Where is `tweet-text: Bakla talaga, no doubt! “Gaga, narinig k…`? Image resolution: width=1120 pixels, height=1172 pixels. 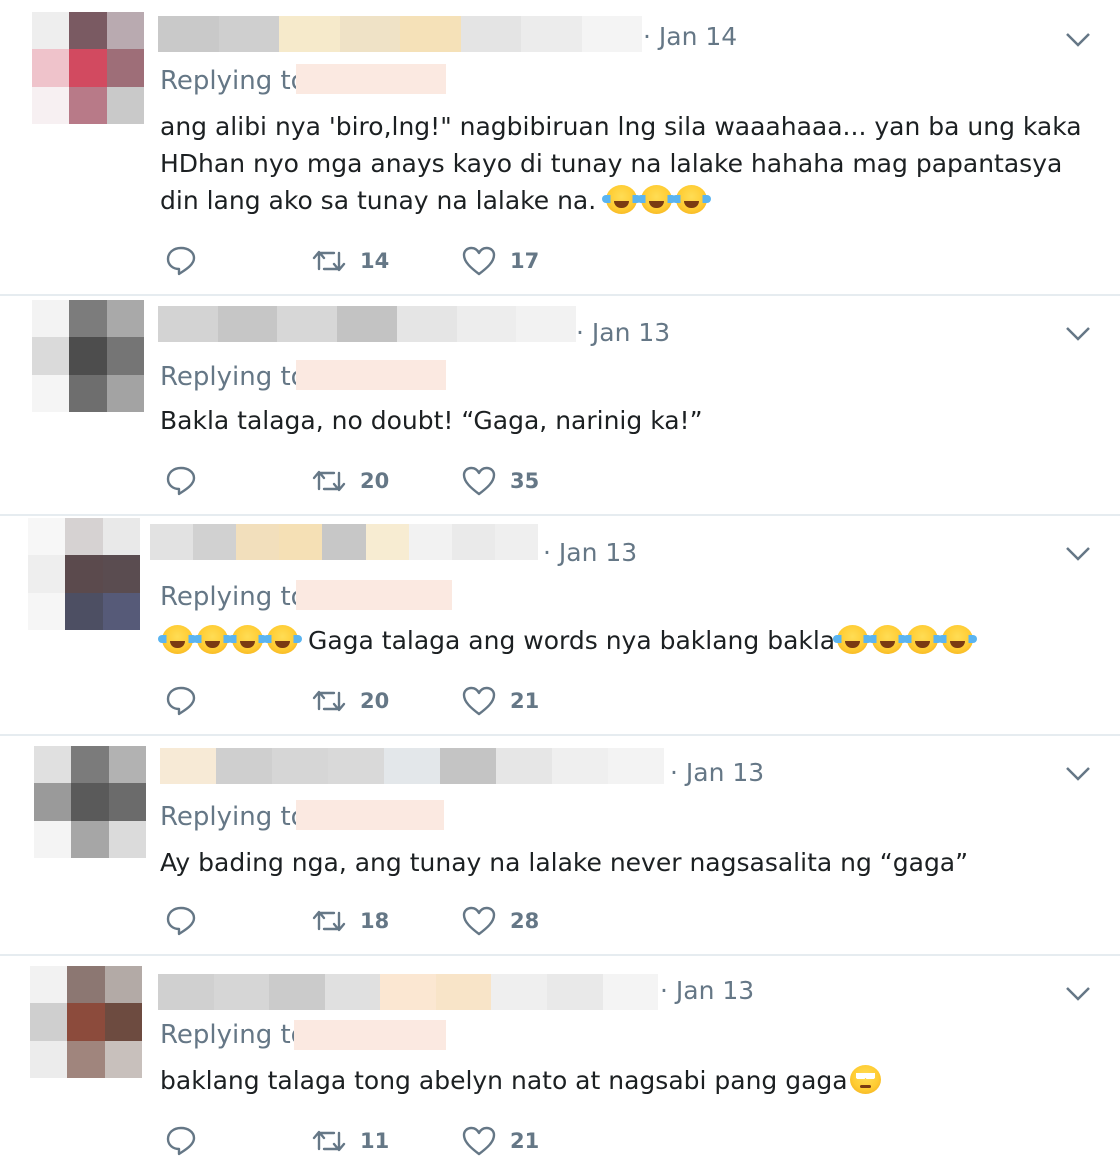
tweet-text: Bakla talaga, no doubt! “Gaga, narinig k… is located at coordinates (625, 420).